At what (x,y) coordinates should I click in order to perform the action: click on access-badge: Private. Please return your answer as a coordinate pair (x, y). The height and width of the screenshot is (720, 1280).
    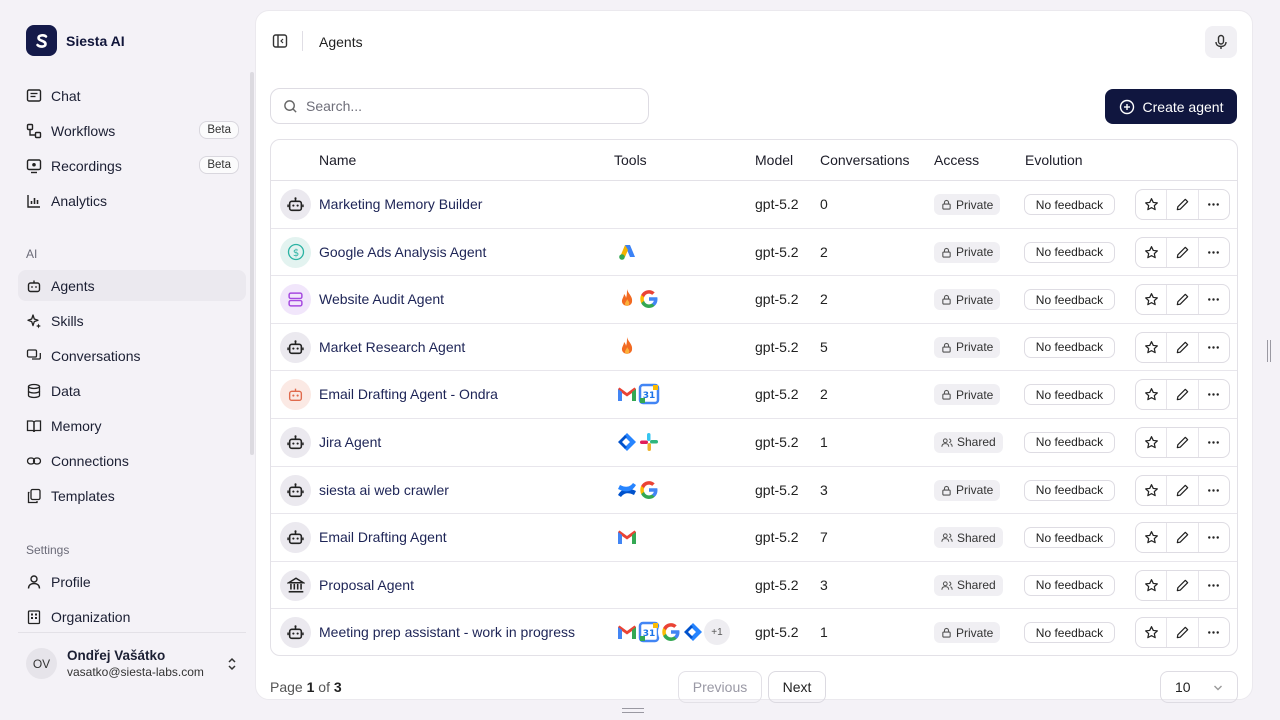
    Looking at the image, I should click on (967, 395).